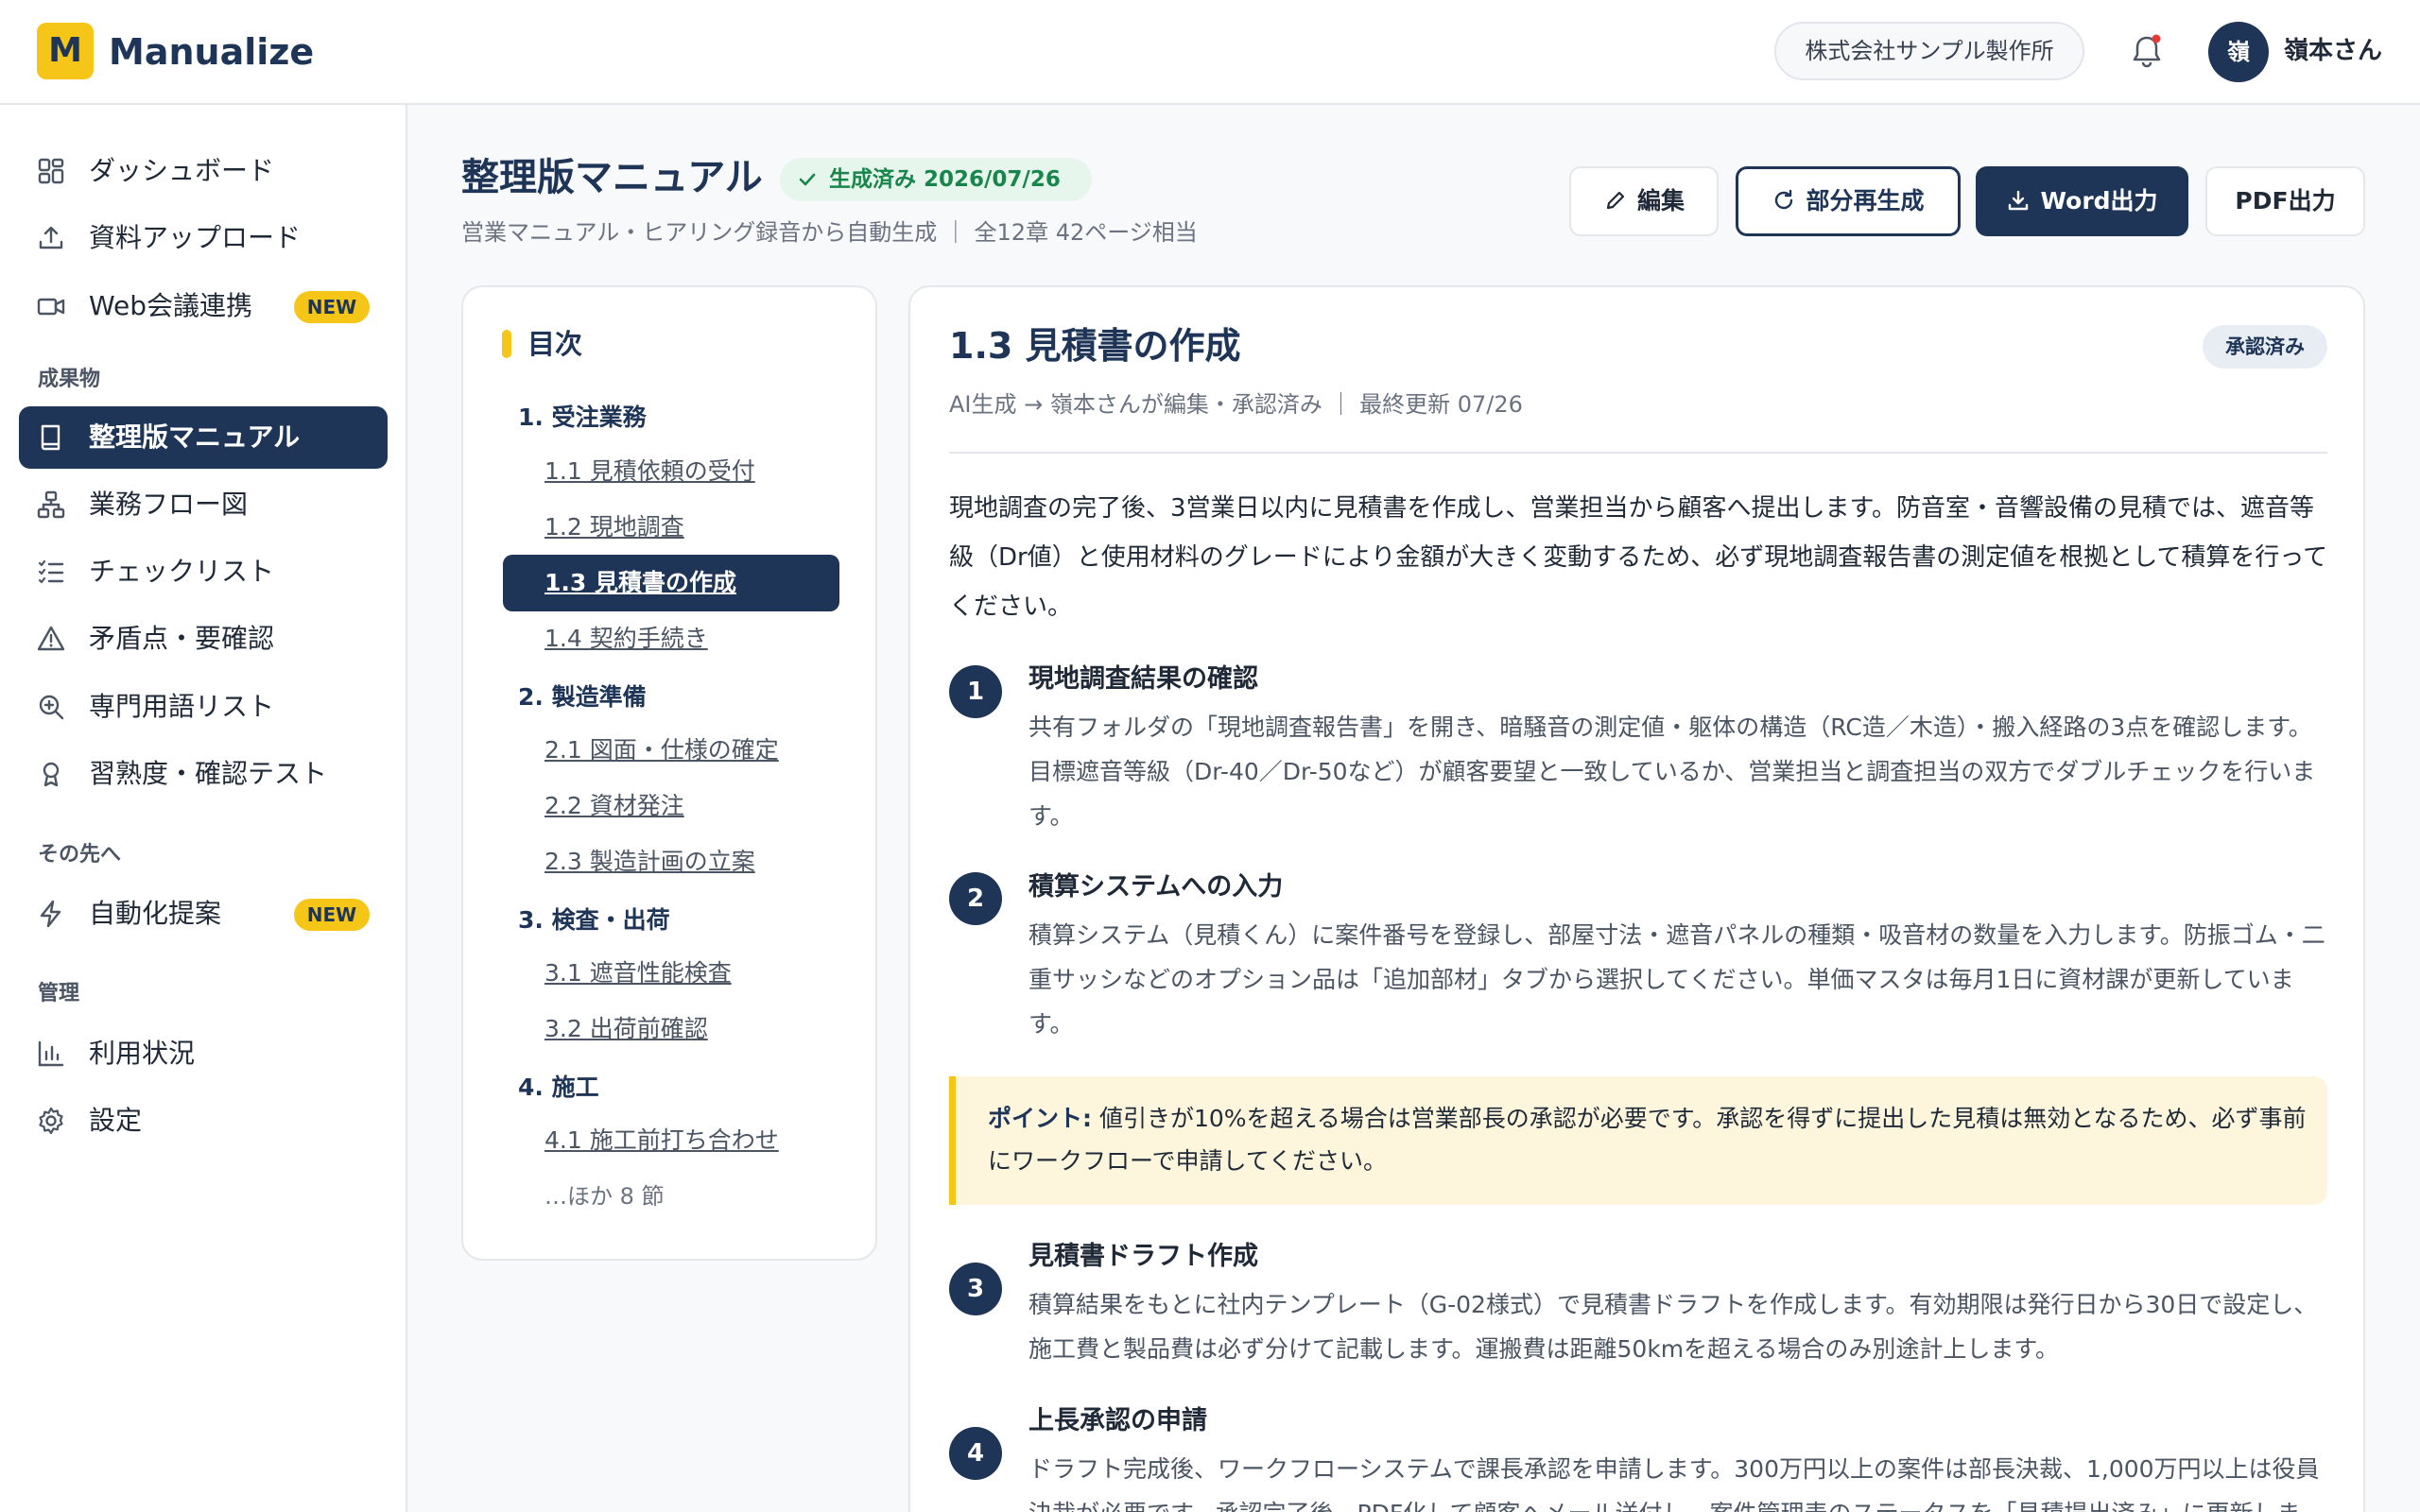 This screenshot has height=1512, width=2420. Describe the element at coordinates (209, 773) in the screenshot. I see `sidebar-item-label: 習熟度・確認テスト` at that location.